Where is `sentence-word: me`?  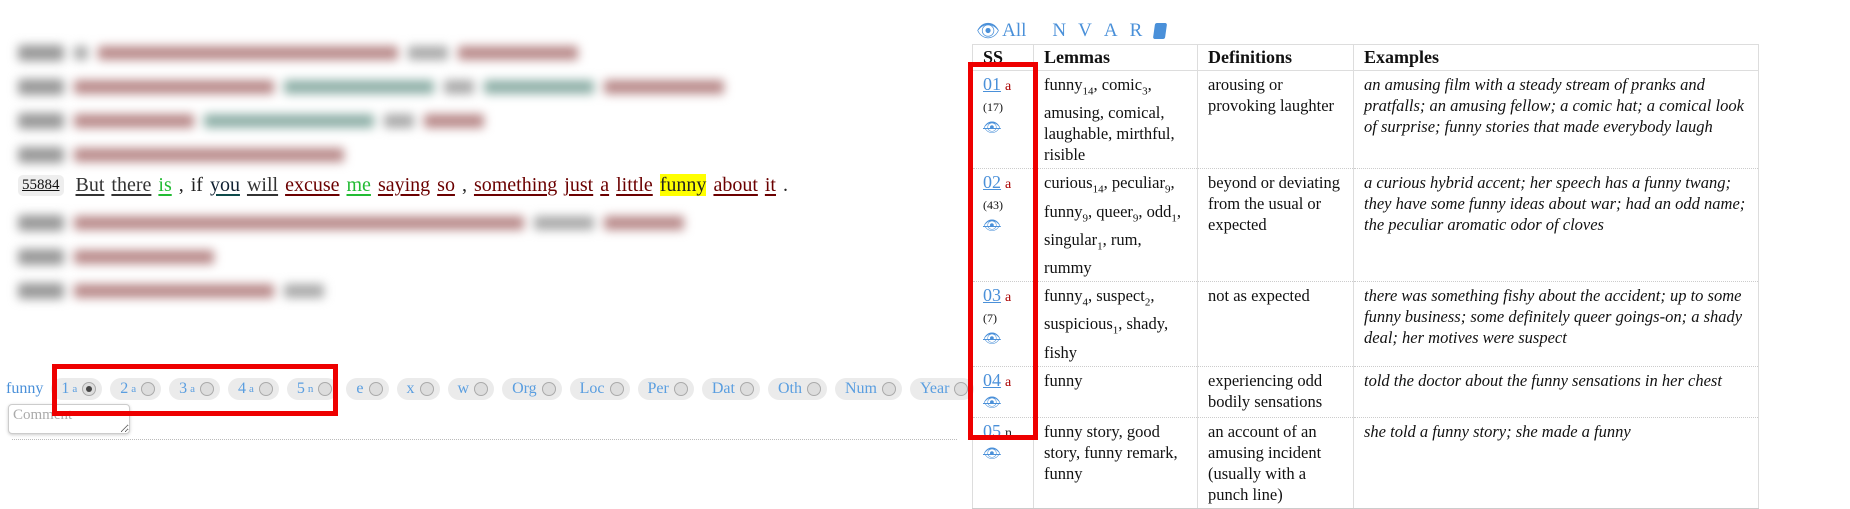 sentence-word: me is located at coordinates (359, 185).